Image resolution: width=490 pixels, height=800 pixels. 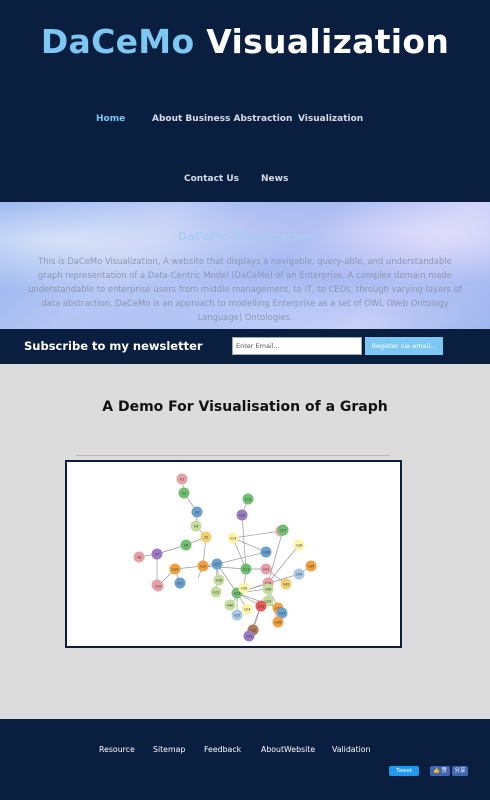 I want to click on graph-node: n6, so click(x=186, y=545).